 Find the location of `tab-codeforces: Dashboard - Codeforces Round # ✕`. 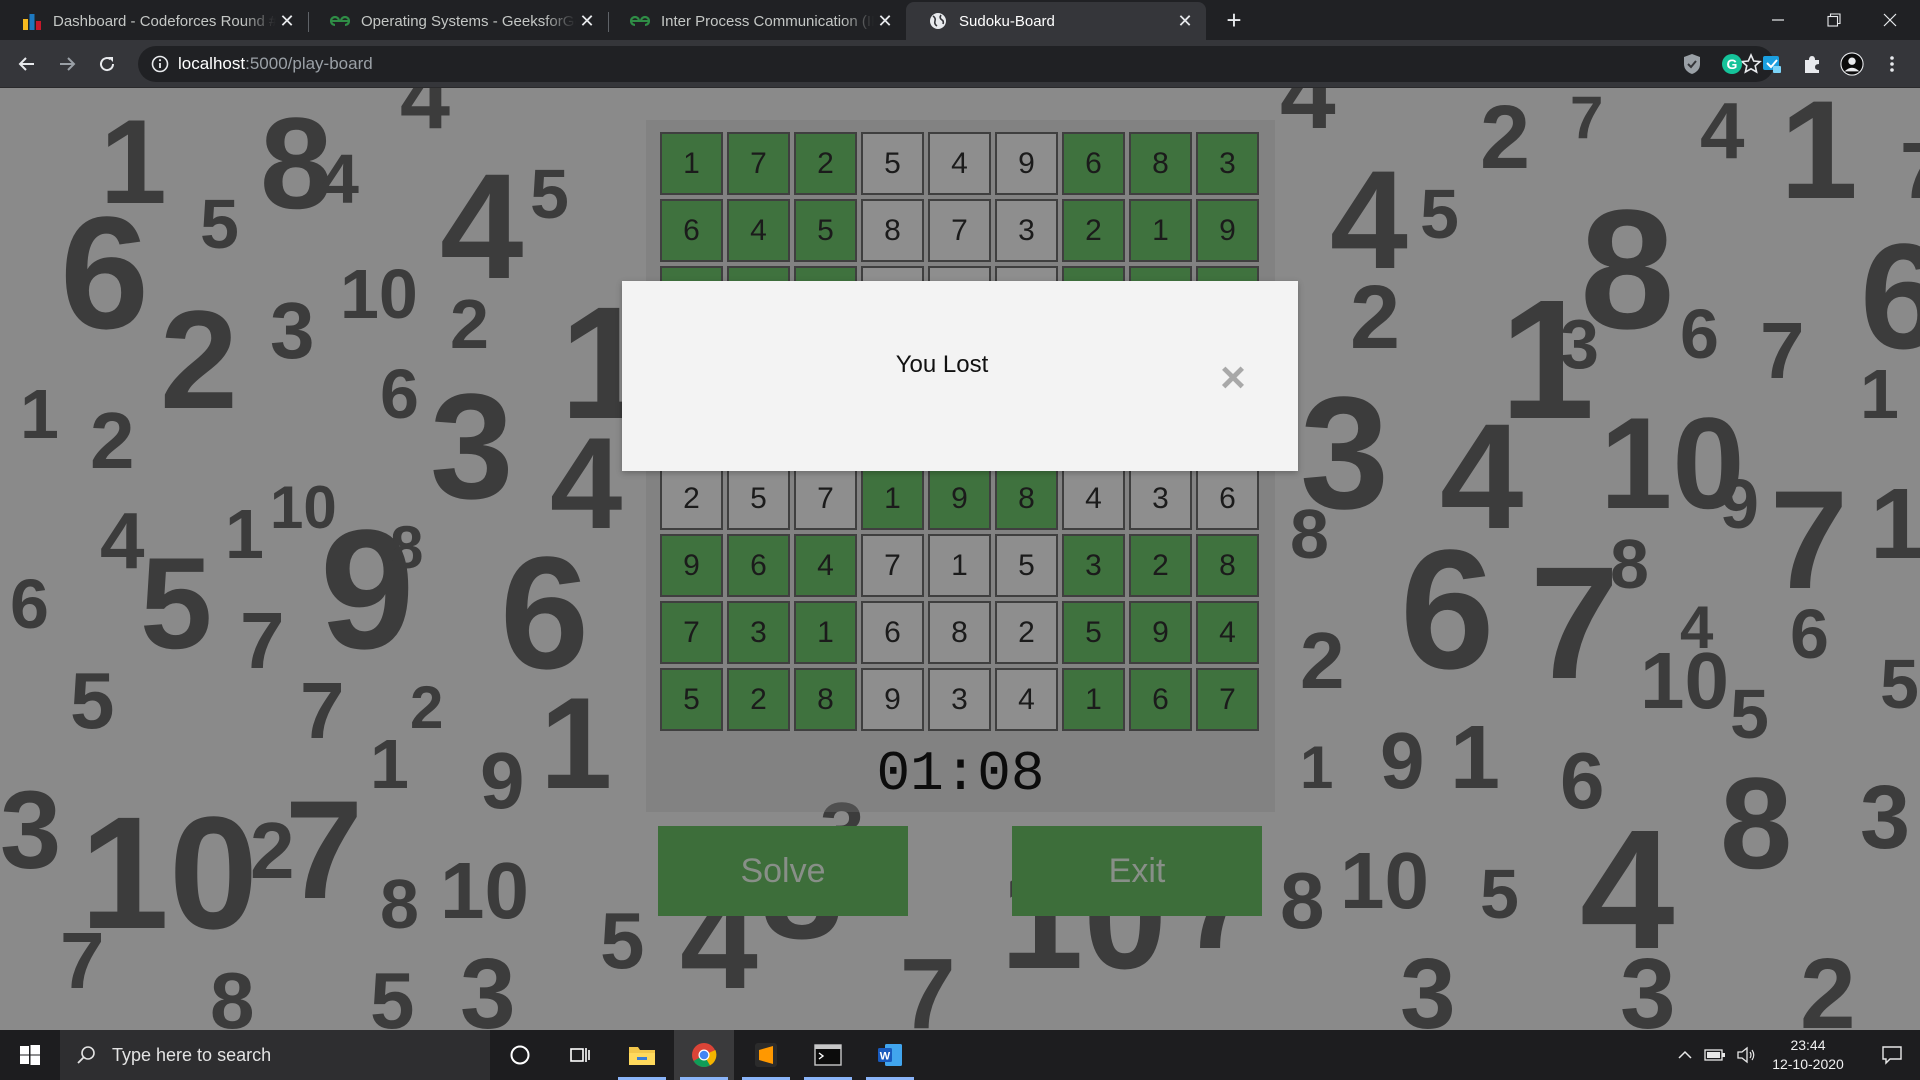

tab-codeforces: Dashboard - Codeforces Round # ✕ is located at coordinates (154, 21).